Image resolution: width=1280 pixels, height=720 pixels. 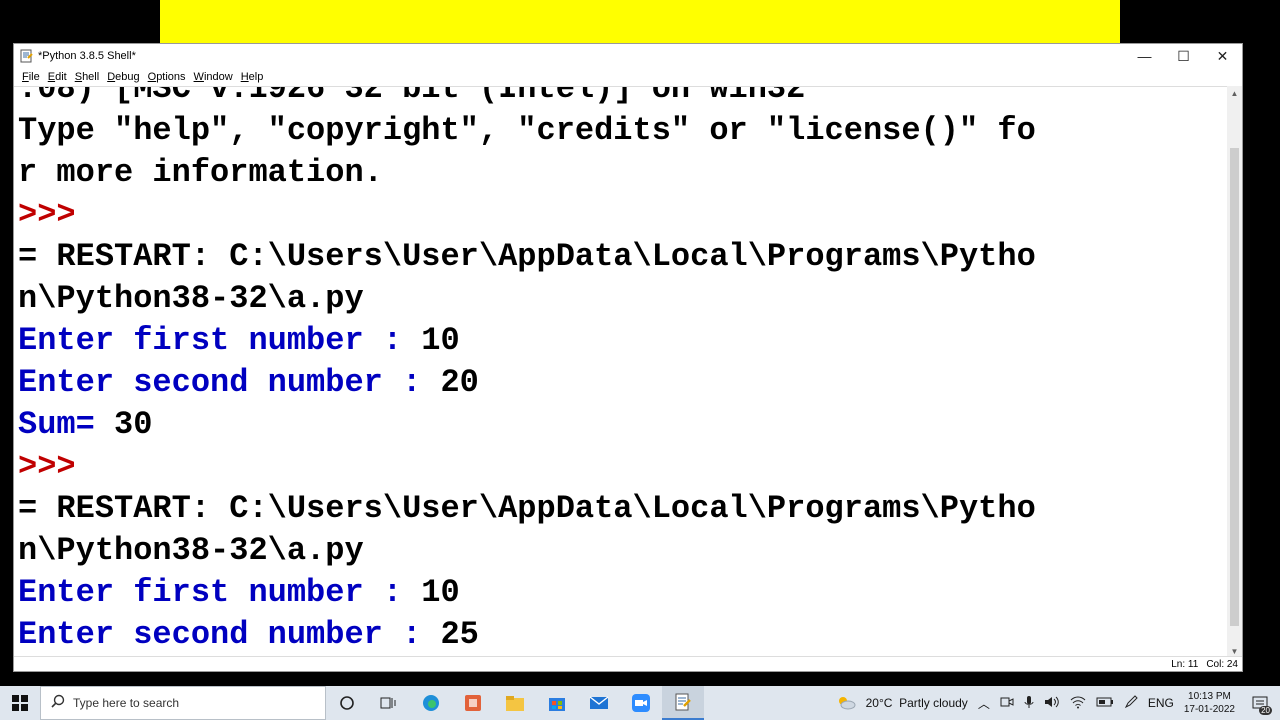 I want to click on menu-help: Help, so click(x=252, y=77).